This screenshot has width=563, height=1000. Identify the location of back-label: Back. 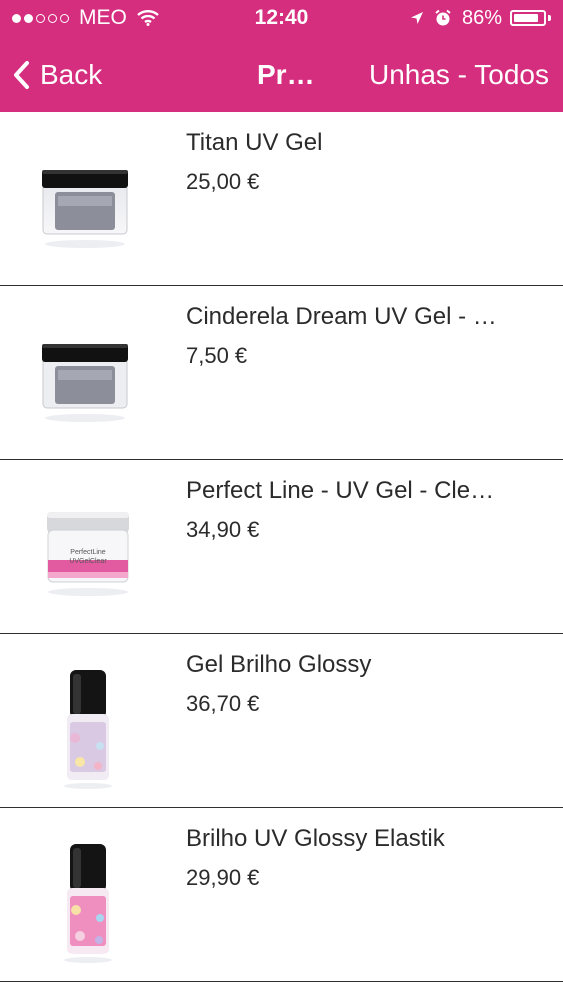
(71, 74).